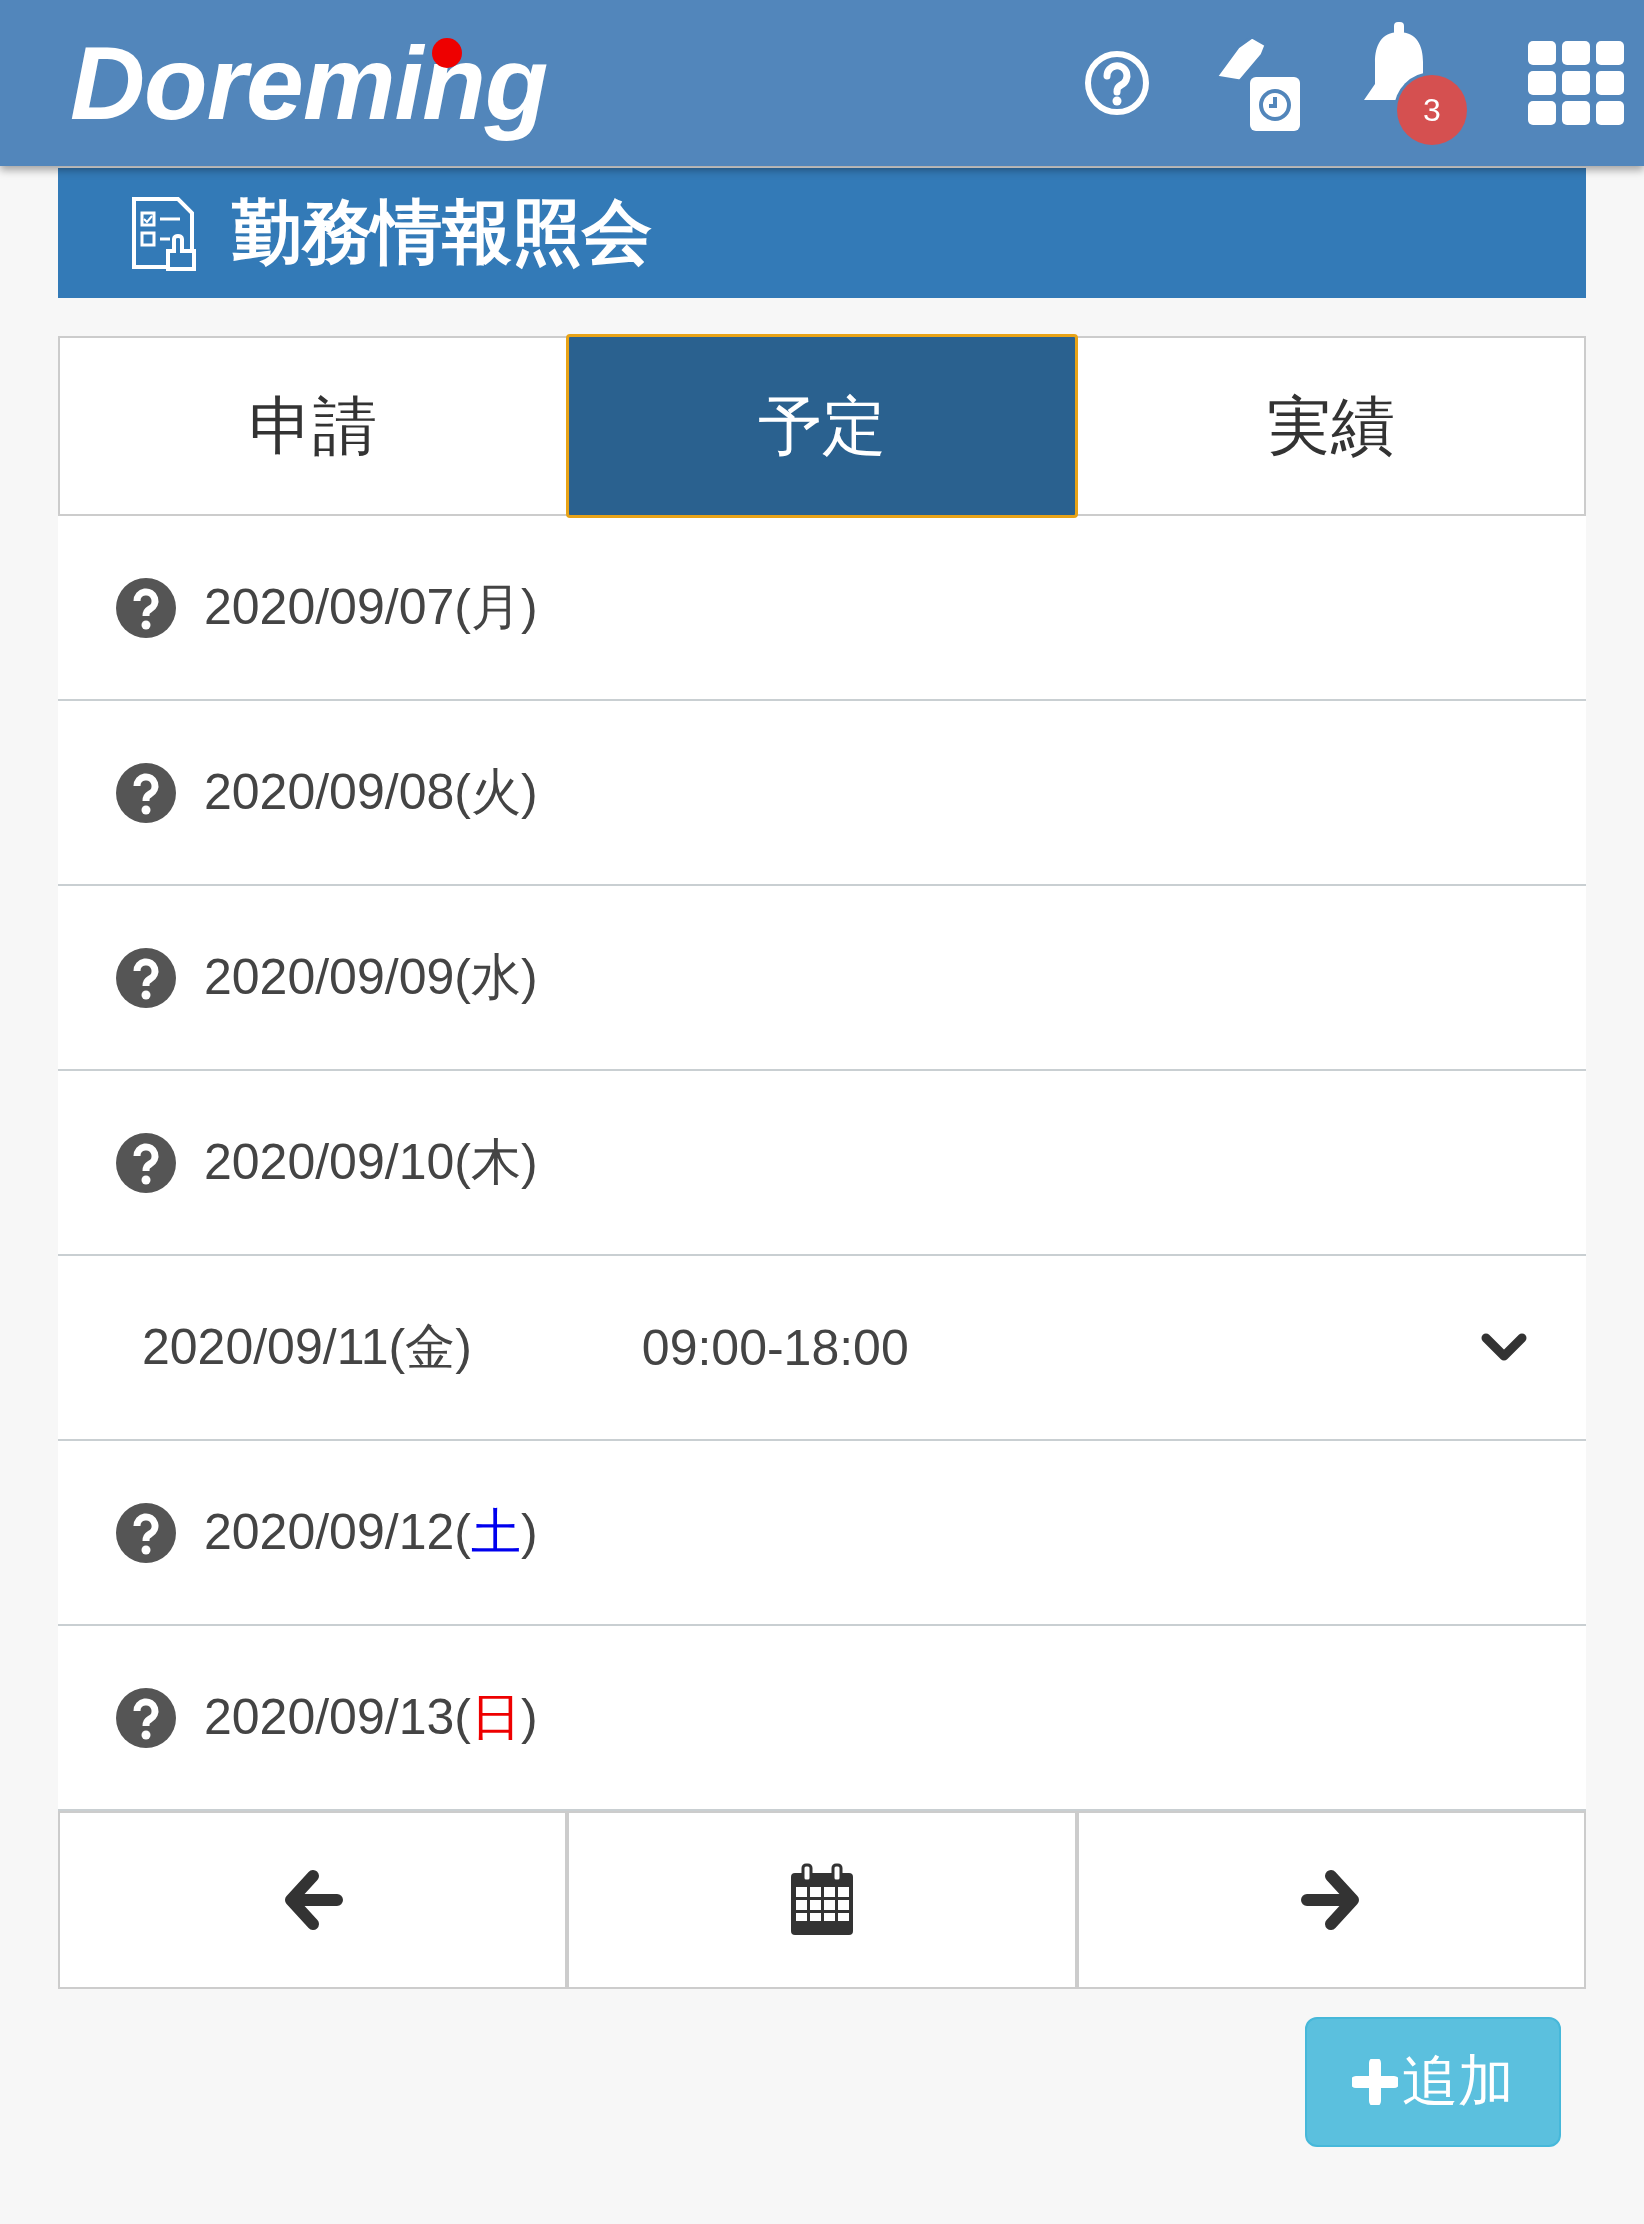 The height and width of the screenshot is (2224, 1644). I want to click on day-row: 2020/09/07(月), so click(822, 608).